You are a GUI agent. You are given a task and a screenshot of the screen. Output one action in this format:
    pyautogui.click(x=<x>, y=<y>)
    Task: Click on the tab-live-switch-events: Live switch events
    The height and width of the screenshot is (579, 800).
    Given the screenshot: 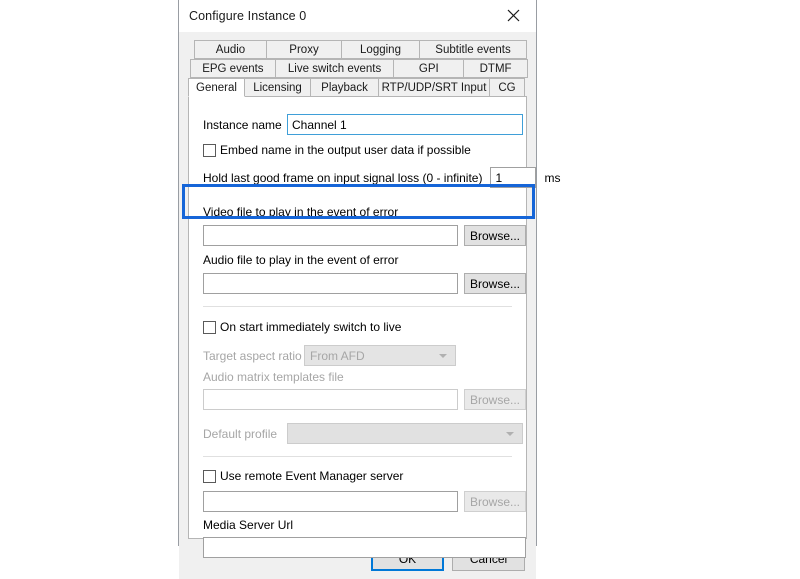 What is the action you would take?
    pyautogui.click(x=334, y=68)
    